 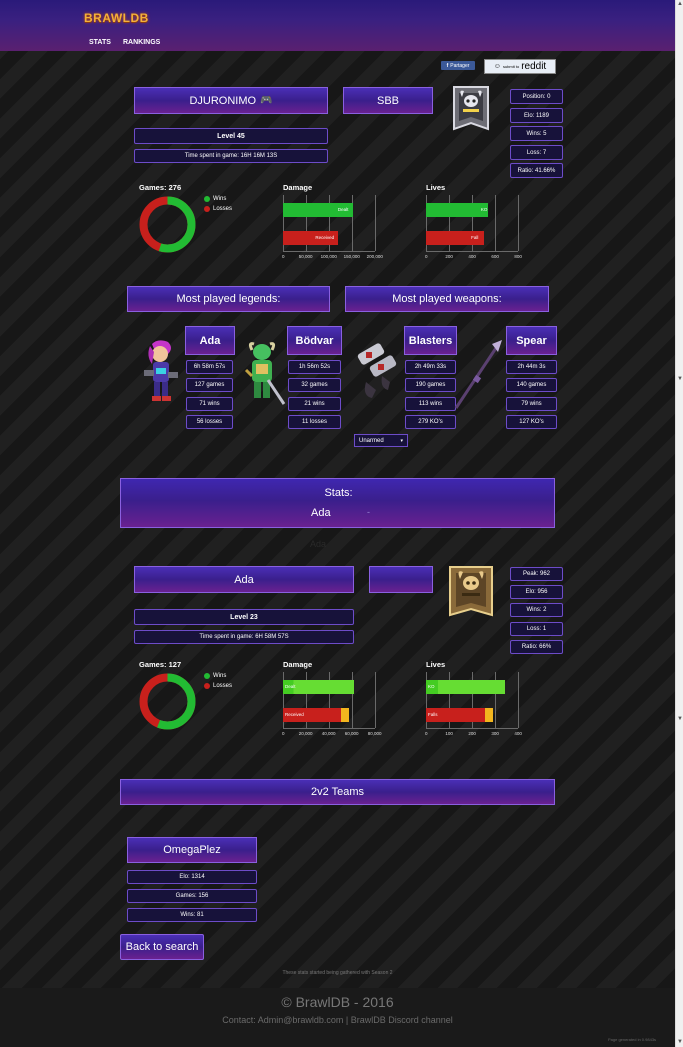 I want to click on reddit-submit-button: ☺ submit to reddit, so click(x=520, y=66).